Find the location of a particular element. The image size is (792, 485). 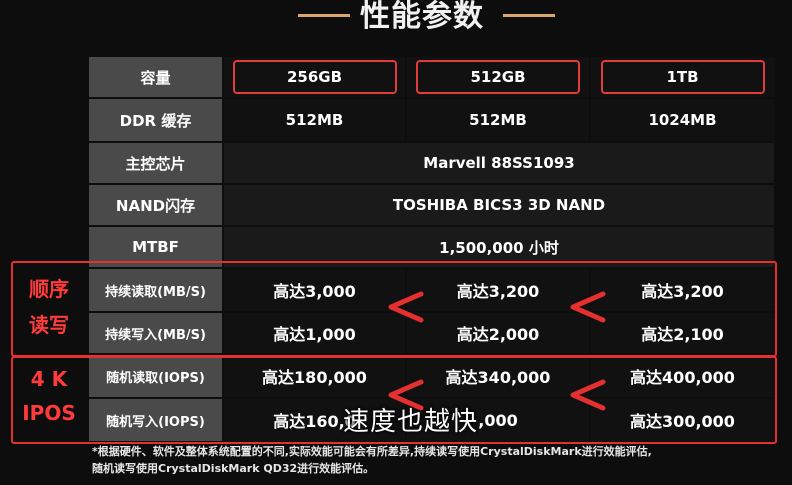

capacity-cell: 1TB is located at coordinates (682, 77).